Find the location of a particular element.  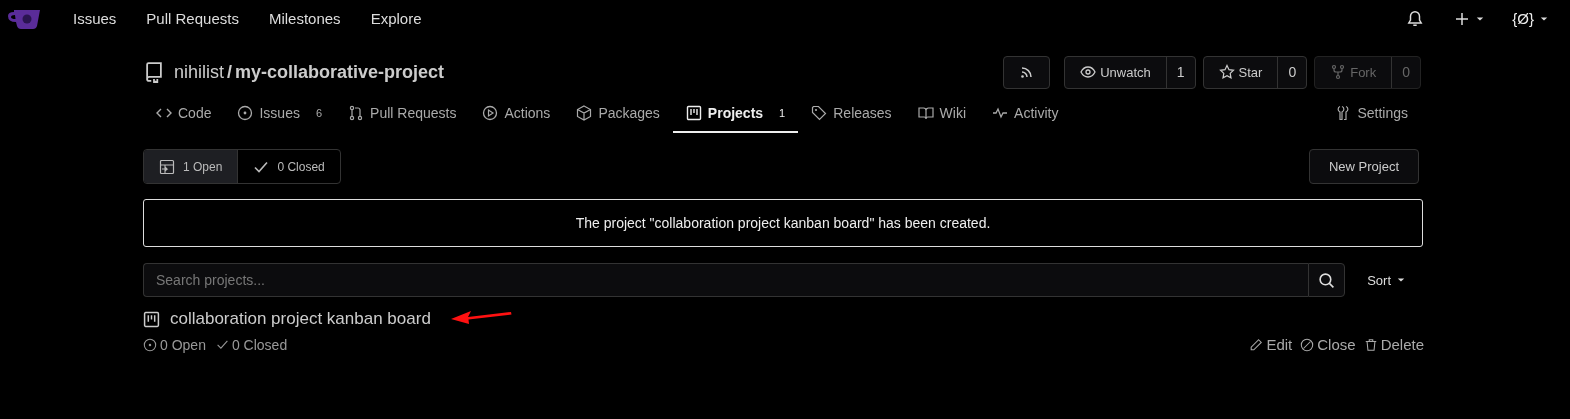

repo-action-button: Unwatch is located at coordinates (1116, 72).